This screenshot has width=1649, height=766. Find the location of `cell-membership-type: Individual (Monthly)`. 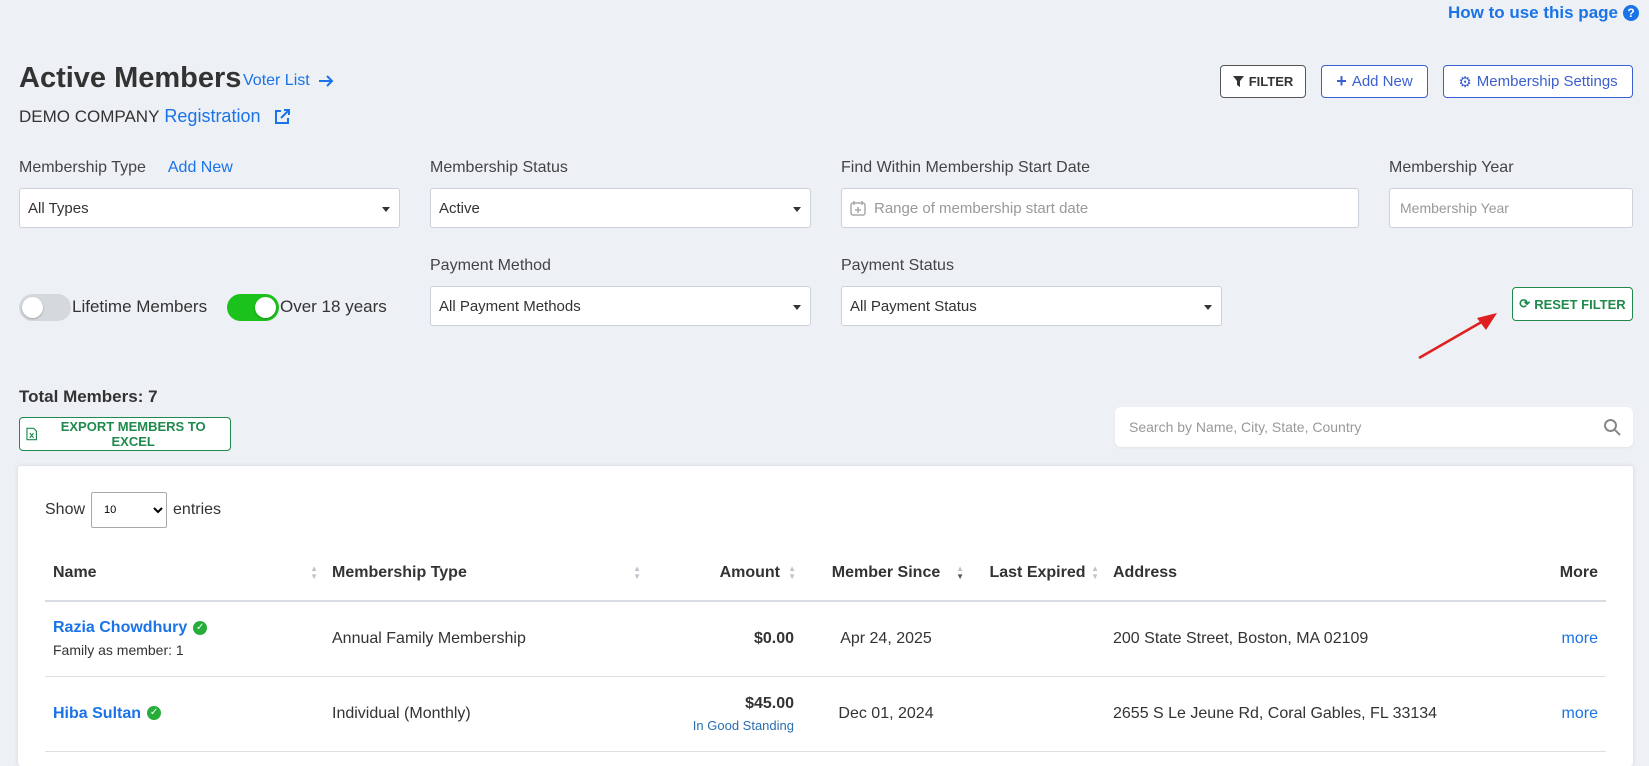

cell-membership-type: Individual (Monthly) is located at coordinates (485, 714).